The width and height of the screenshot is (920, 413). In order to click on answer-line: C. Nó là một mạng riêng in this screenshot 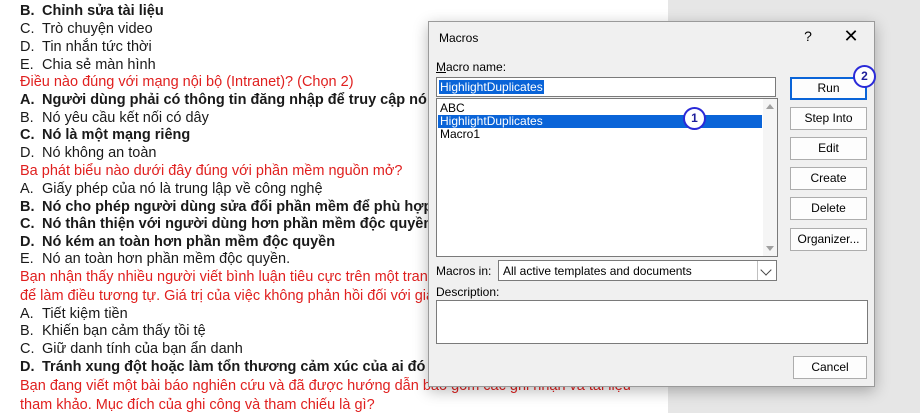, I will do `click(105, 135)`.